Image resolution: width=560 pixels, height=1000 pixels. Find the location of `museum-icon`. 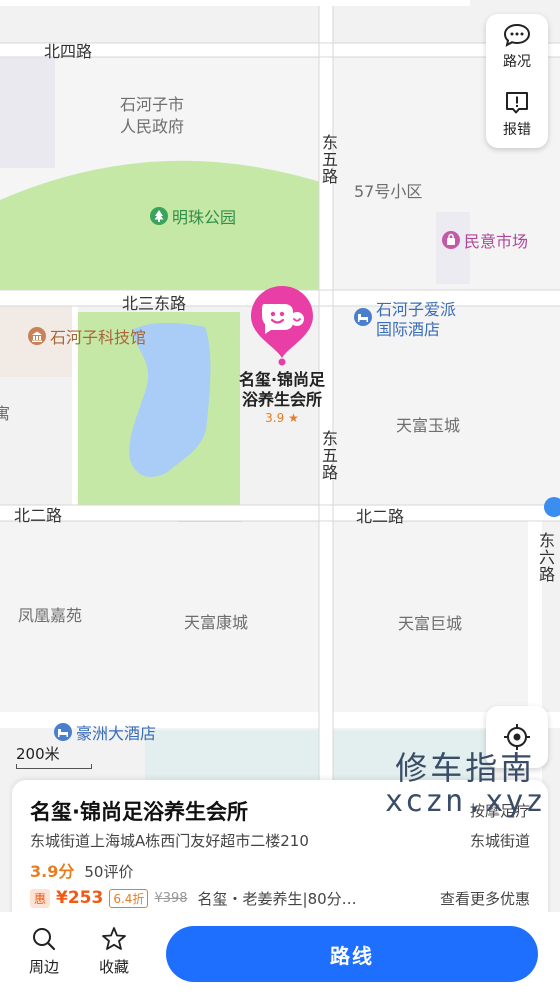

museum-icon is located at coordinates (37, 336).